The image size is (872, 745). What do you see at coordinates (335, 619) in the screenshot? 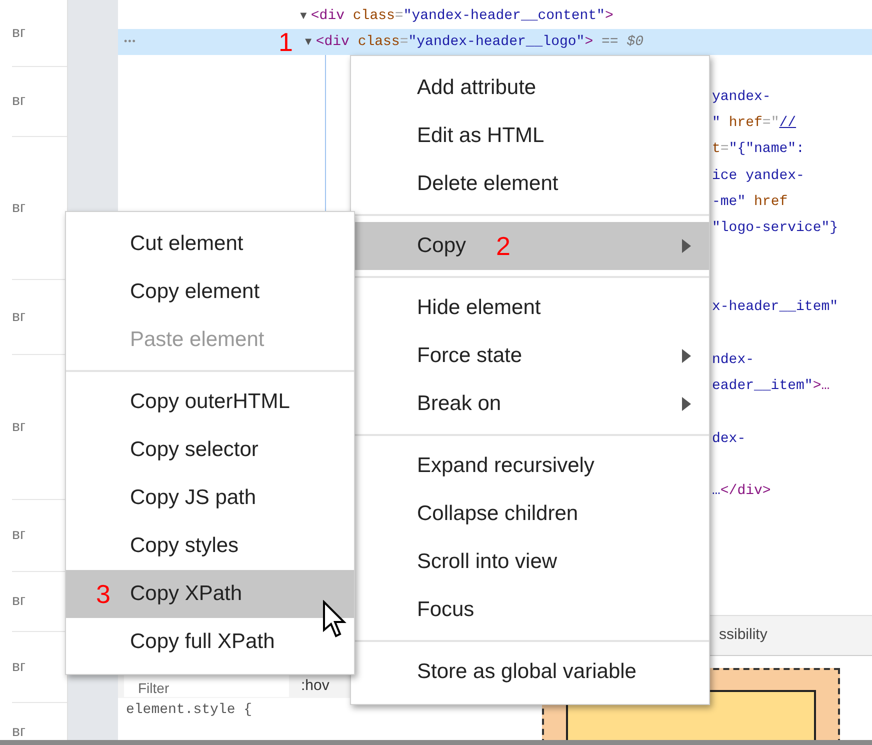
I see `mouse-pointer-icon` at bounding box center [335, 619].